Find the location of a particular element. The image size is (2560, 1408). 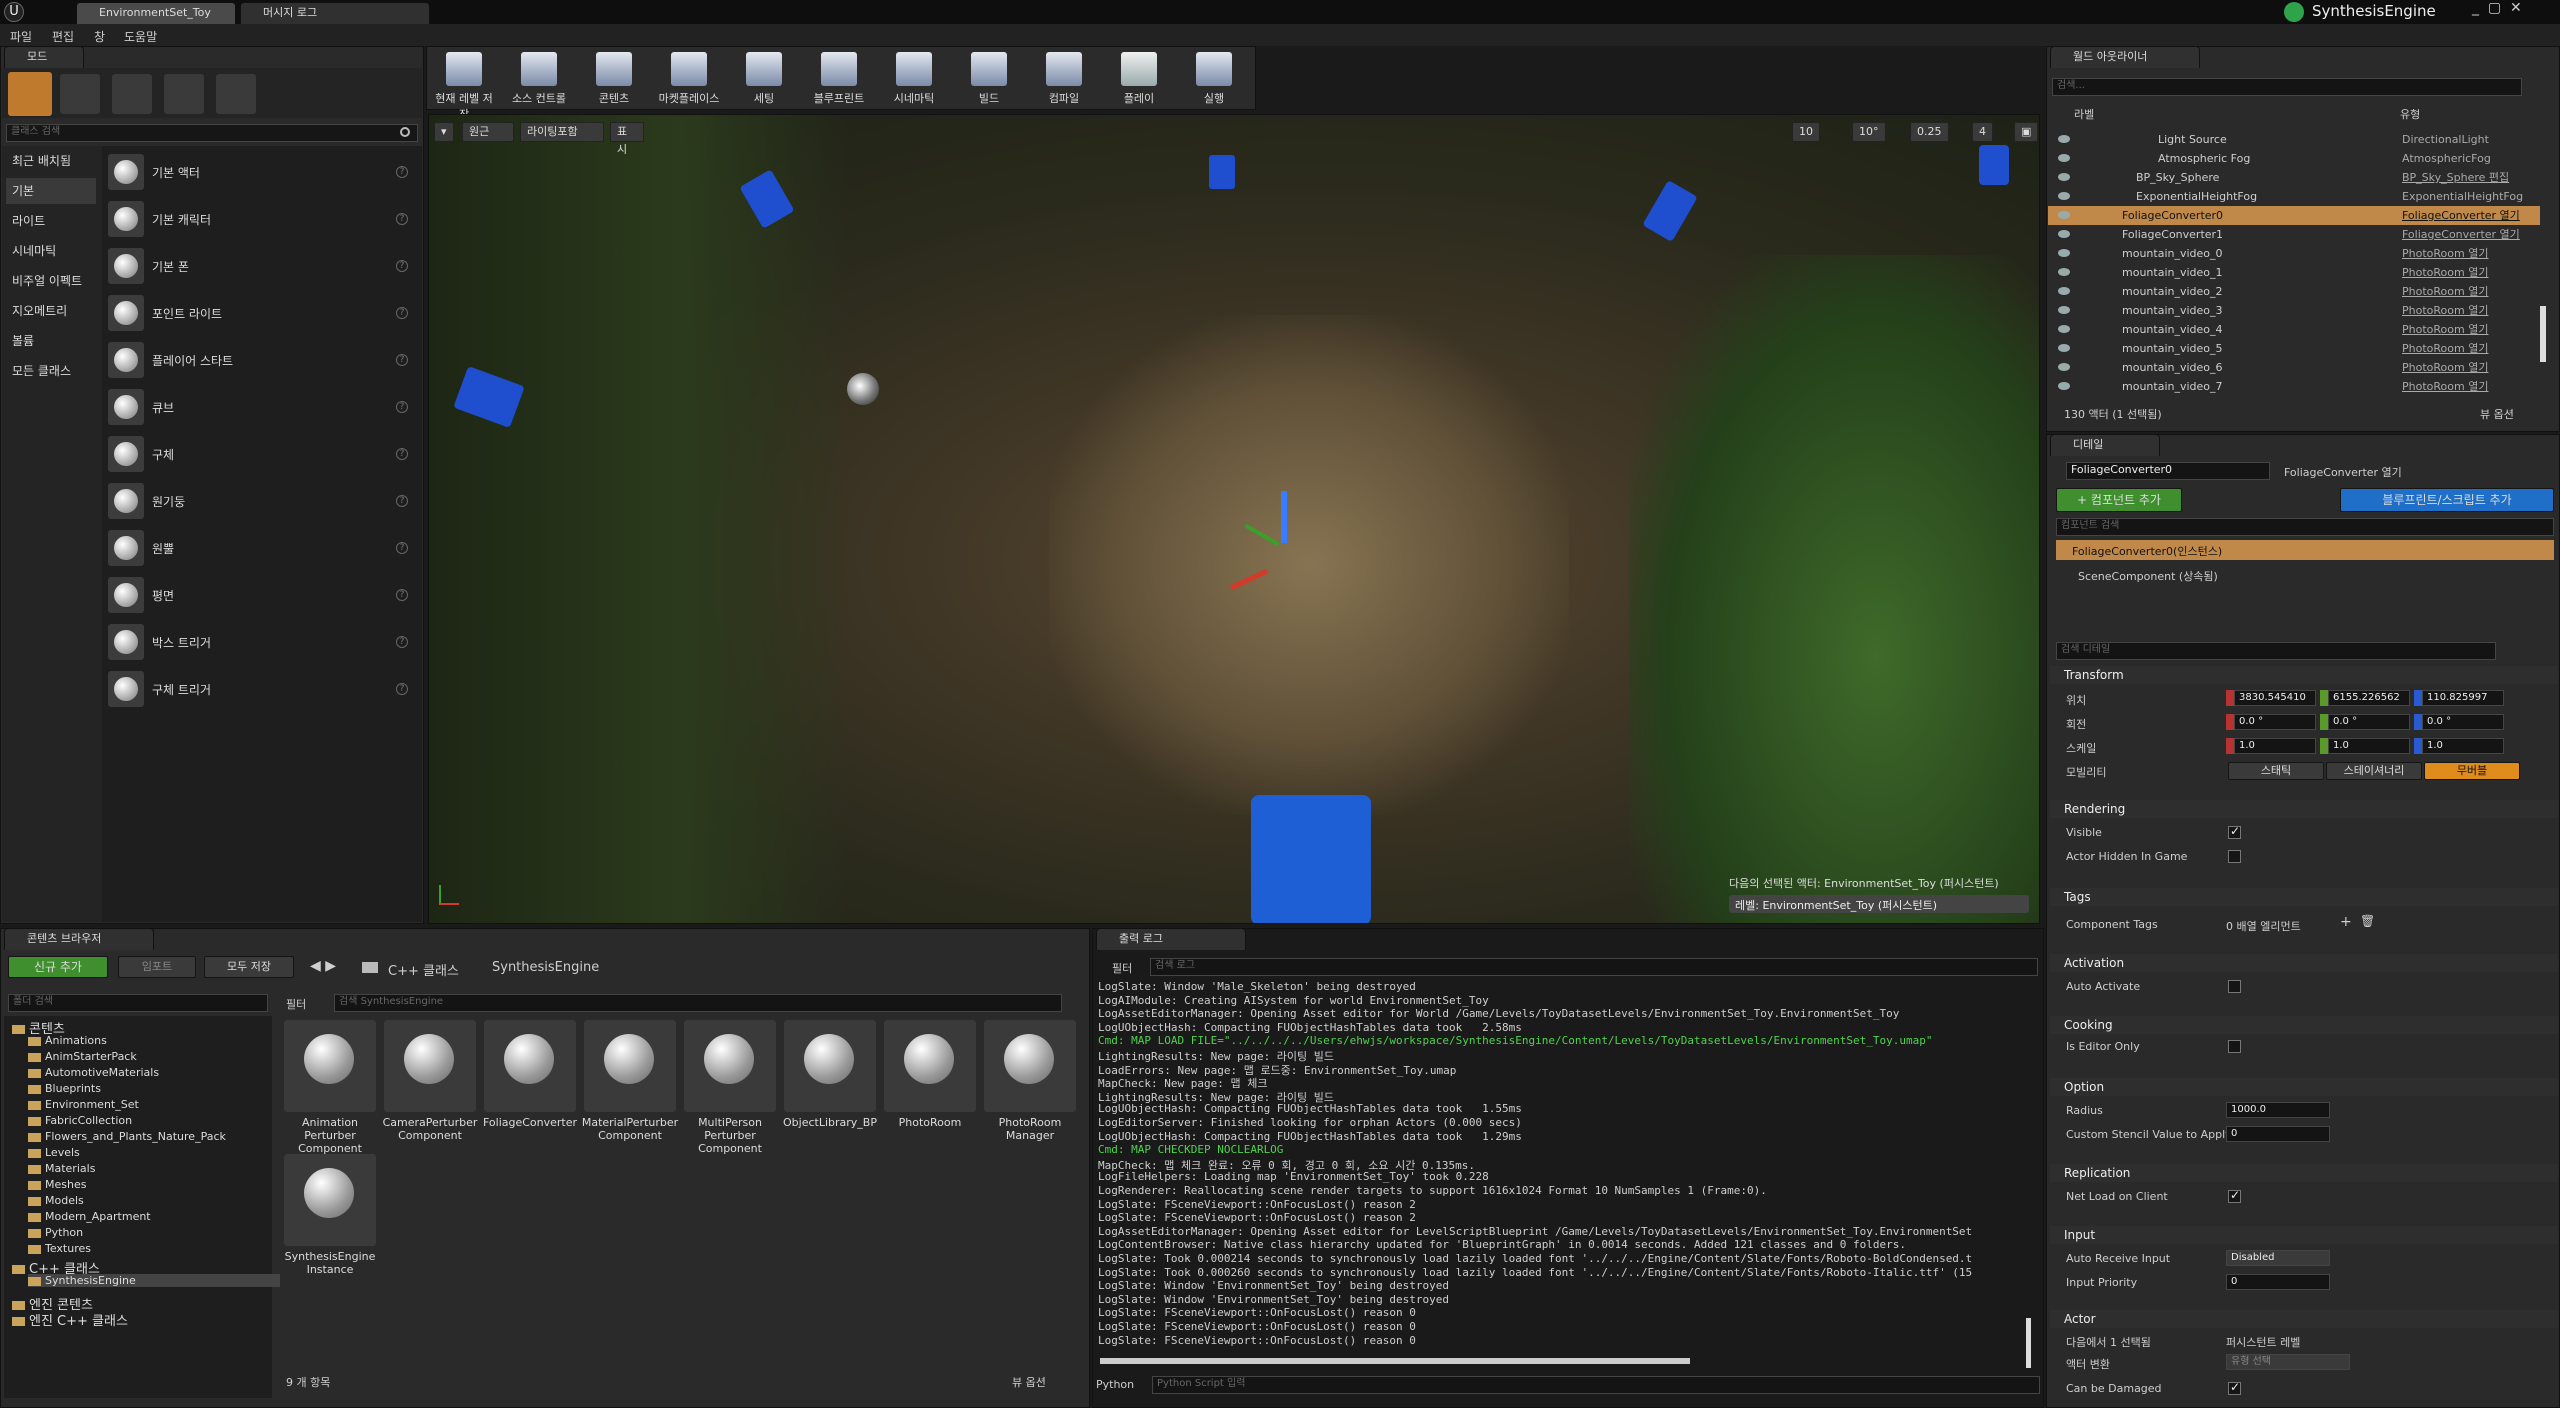

outliner-scrollbar is located at coordinates (2543, 334).